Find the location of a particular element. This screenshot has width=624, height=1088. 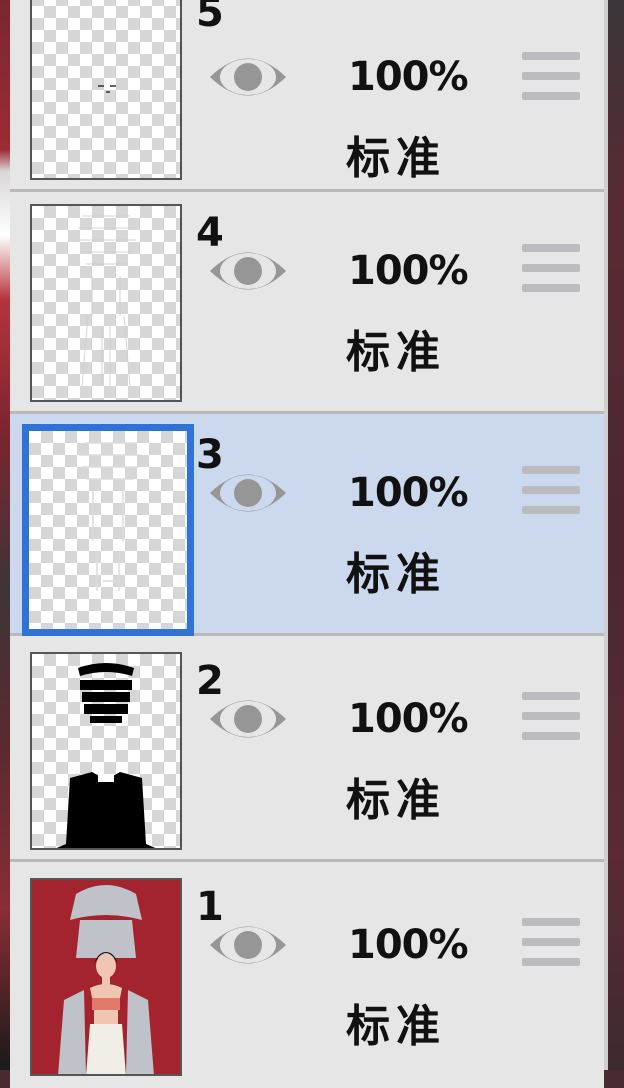

thumbnail-face-marks is located at coordinates (107, 89).